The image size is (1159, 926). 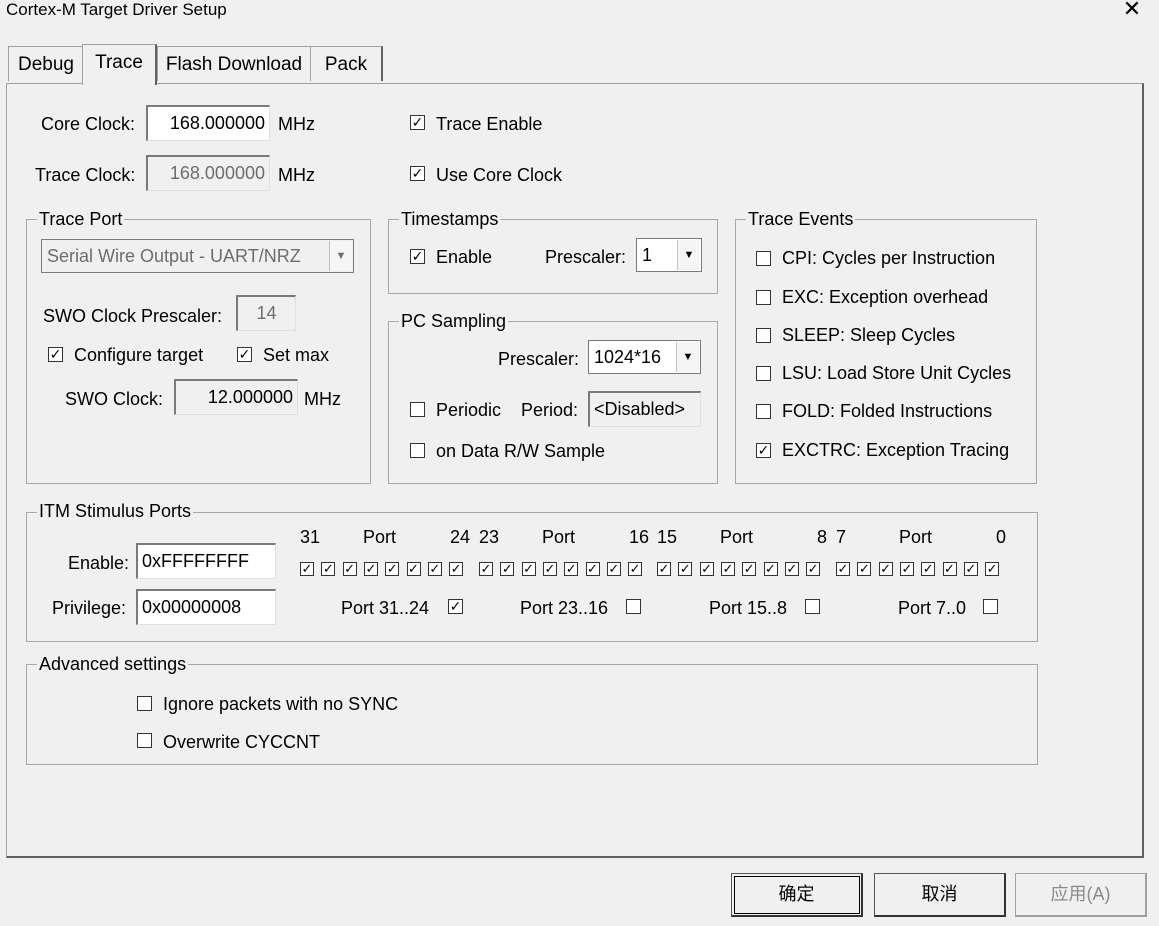 I want to click on itm-privilege-input: 0x00000008, so click(x=206, y=607).